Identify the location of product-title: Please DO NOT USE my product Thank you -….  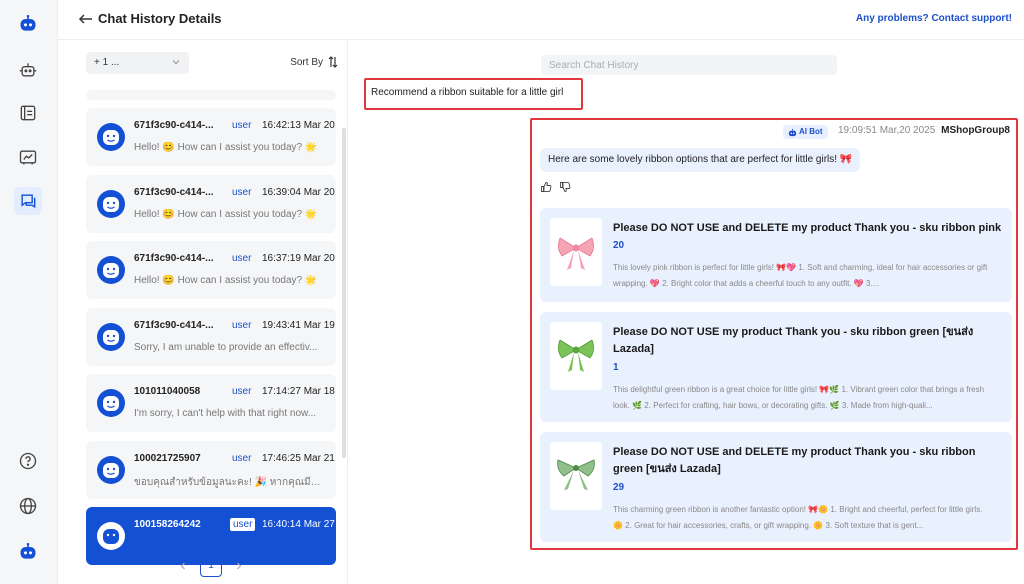
(793, 340).